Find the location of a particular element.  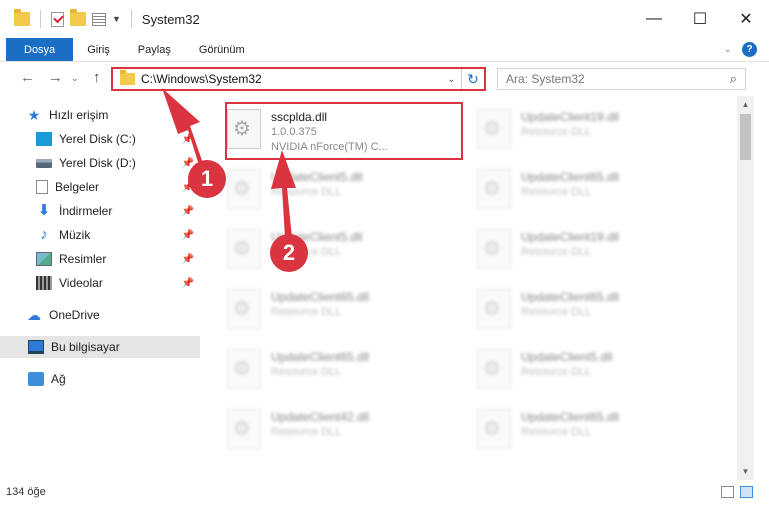

file-item: UpdateClient42.dll Resource DLL is located at coordinates (330, 429).